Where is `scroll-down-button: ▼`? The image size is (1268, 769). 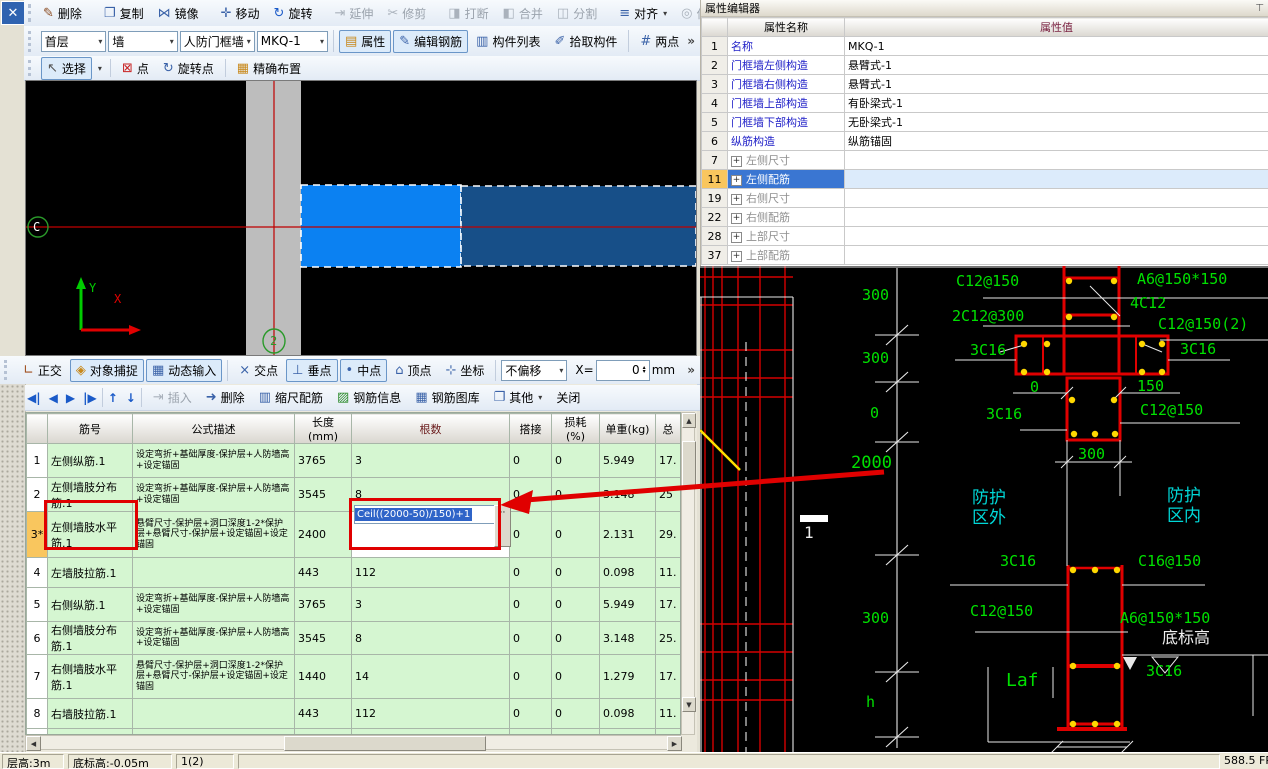 scroll-down-button: ▼ is located at coordinates (689, 704).